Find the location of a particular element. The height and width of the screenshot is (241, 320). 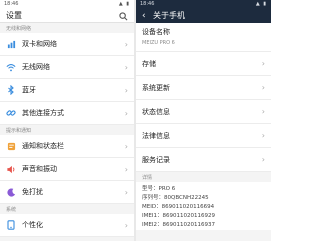

settings-item-label: 蓝牙 is located at coordinates (29, 90).